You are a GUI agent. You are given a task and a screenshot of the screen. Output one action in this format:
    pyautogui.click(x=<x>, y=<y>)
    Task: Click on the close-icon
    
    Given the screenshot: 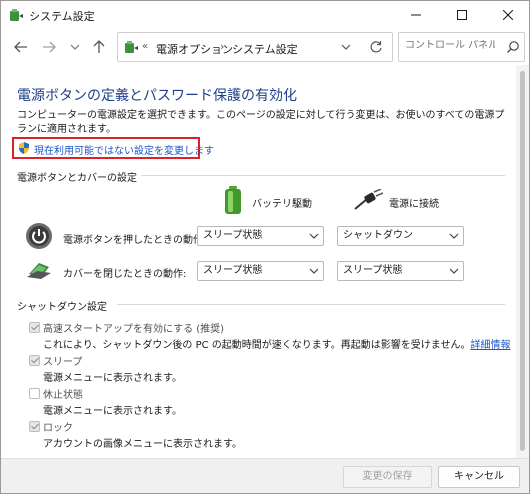 What is the action you would take?
    pyautogui.click(x=508, y=15)
    